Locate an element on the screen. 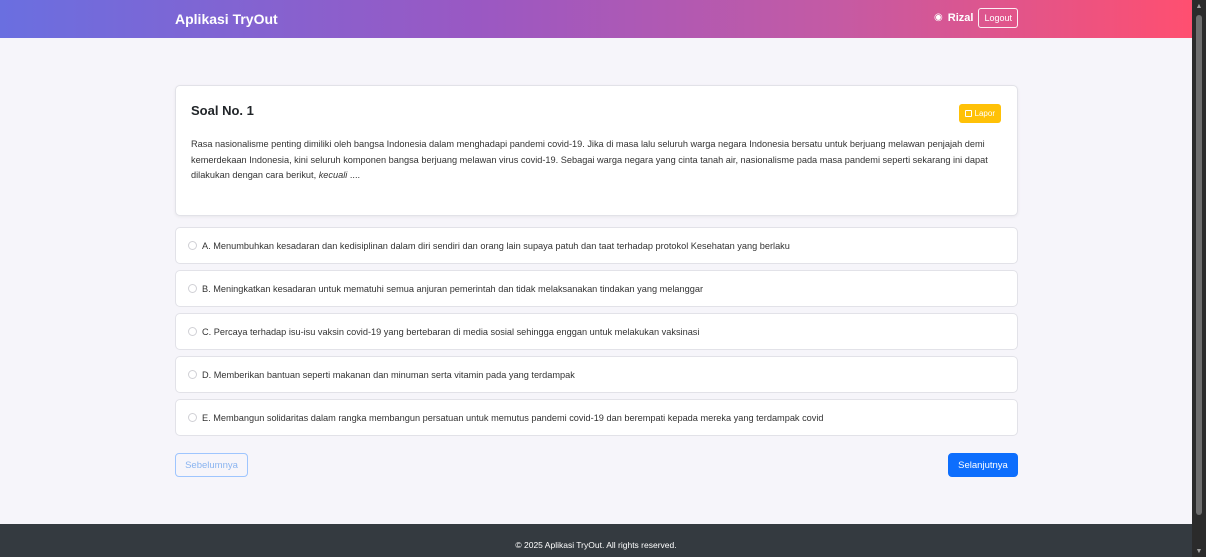 The image size is (1206, 557). question-text-emphasis: kecuali is located at coordinates (333, 175).